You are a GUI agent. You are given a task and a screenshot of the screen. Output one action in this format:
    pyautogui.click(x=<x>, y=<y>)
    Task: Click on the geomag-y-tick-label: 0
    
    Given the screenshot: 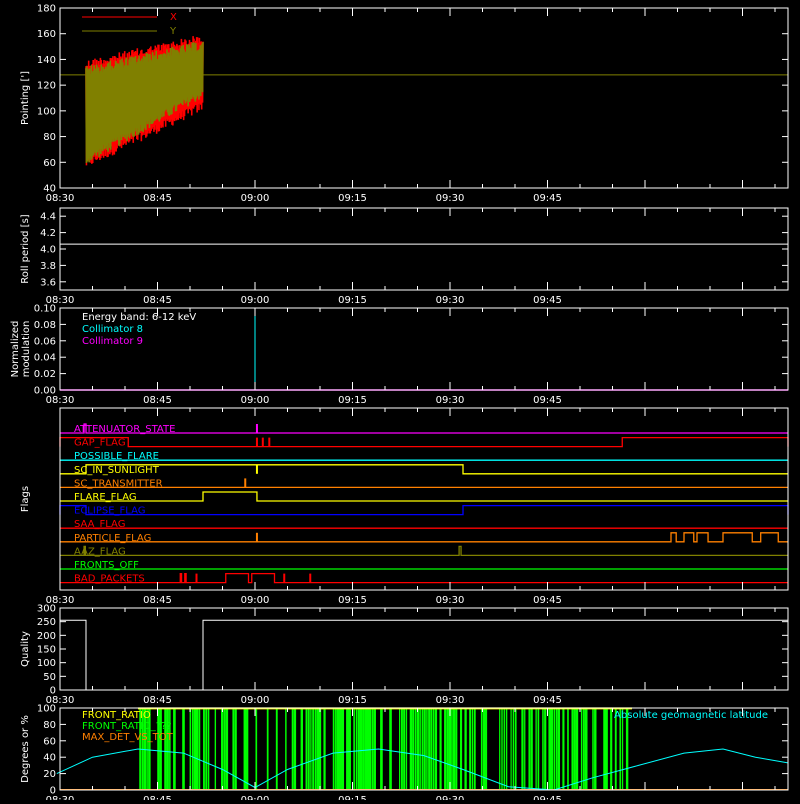 What is the action you would take?
    pyautogui.click(x=53, y=791)
    